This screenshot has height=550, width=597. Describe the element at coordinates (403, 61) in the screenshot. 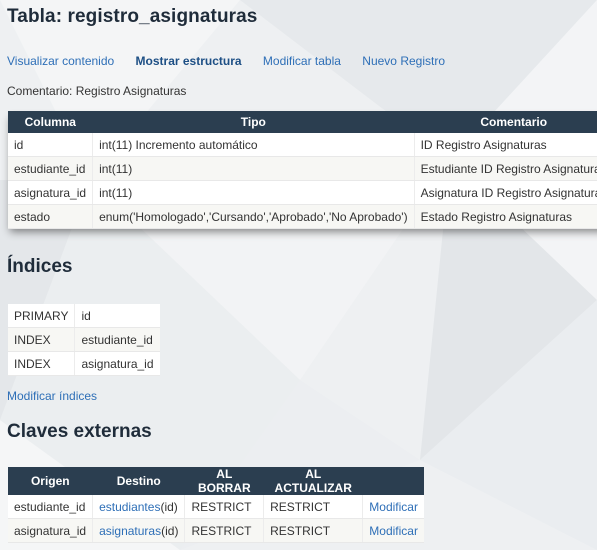

I see `tab-nuevo-registro: Nuevo Registro` at that location.